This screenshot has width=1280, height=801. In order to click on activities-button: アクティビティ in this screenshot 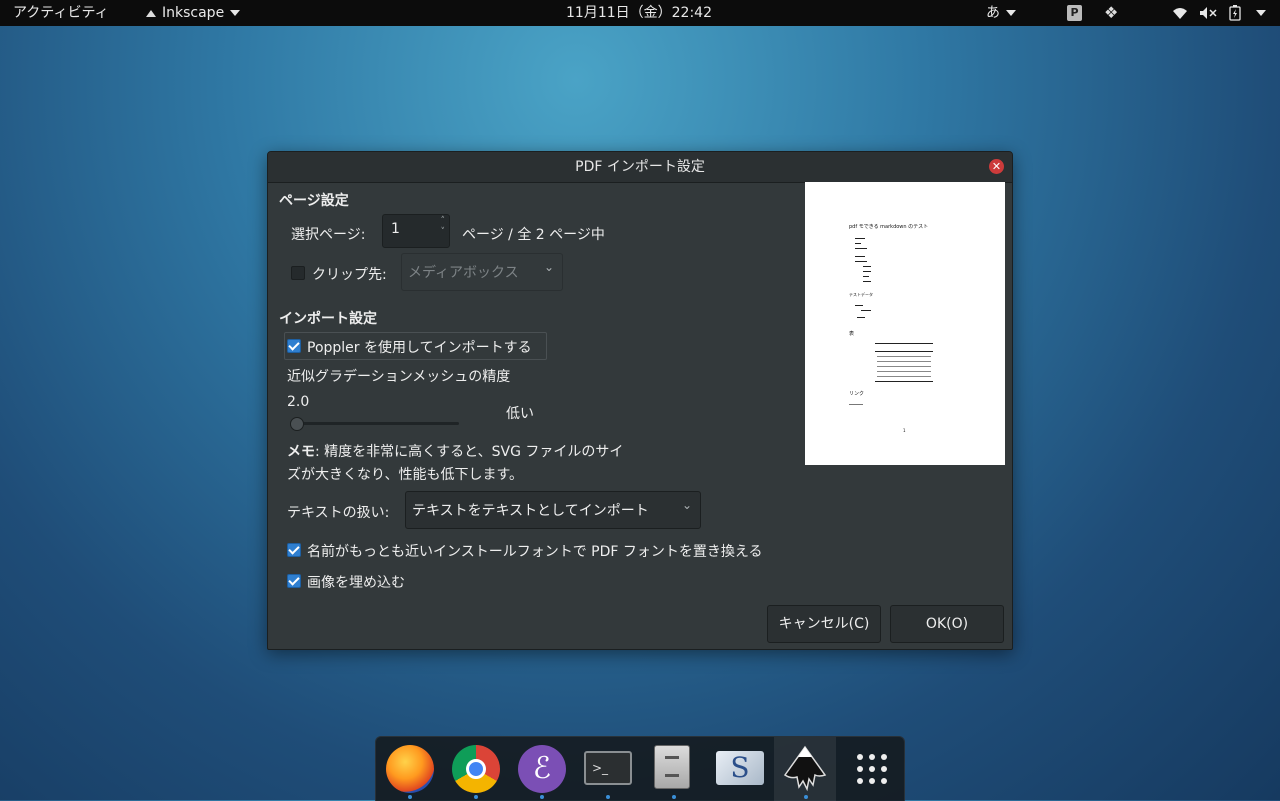, I will do `click(61, 13)`.